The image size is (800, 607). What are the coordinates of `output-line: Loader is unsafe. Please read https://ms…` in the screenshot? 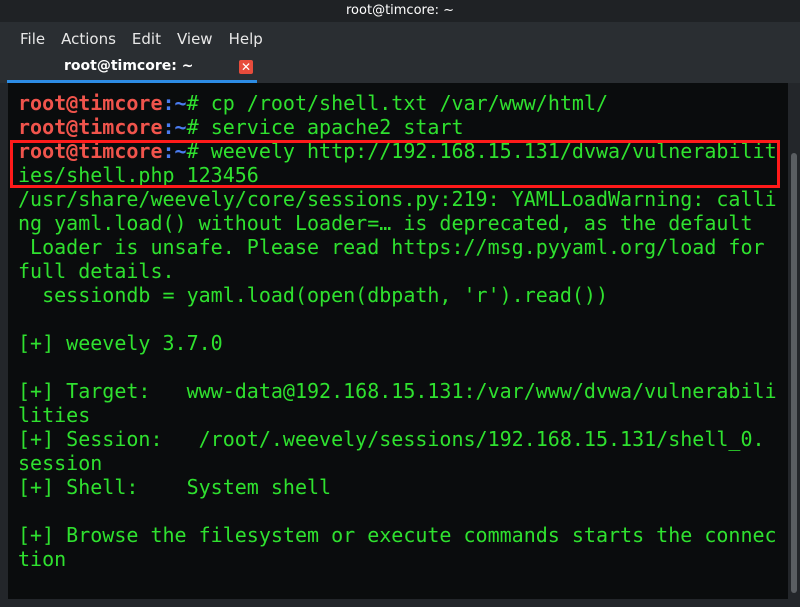 It's located at (391, 247).